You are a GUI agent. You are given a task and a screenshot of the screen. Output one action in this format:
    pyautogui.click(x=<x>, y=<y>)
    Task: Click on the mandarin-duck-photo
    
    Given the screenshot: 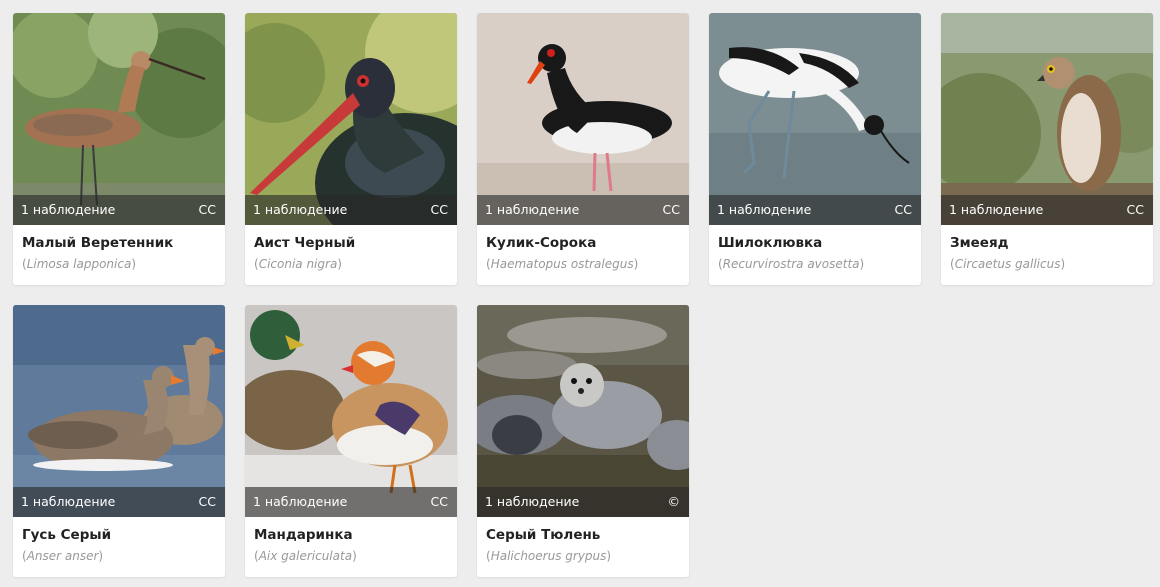 What is the action you would take?
    pyautogui.click(x=351, y=411)
    